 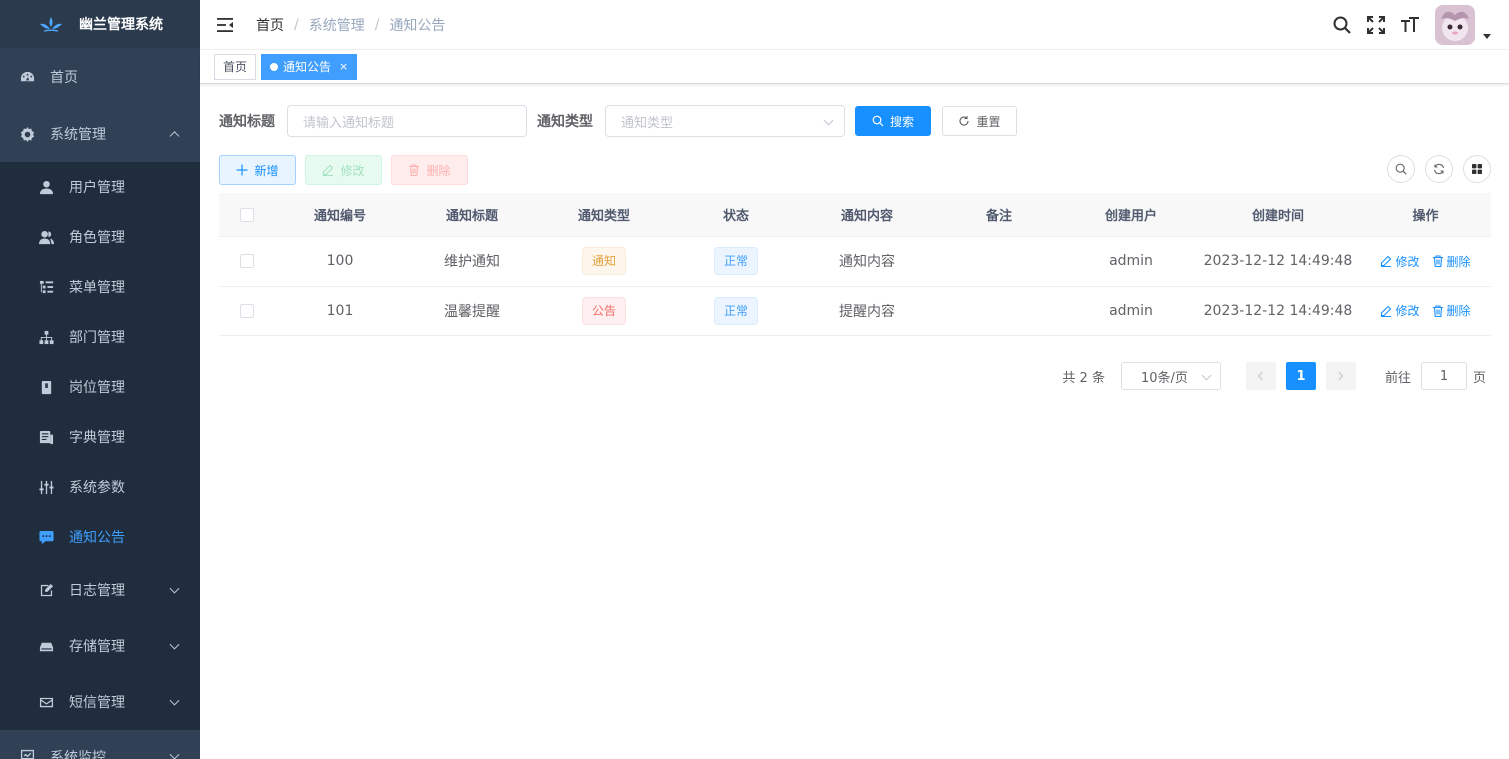 What do you see at coordinates (1410, 25) in the screenshot?
I see `font-size-icon` at bounding box center [1410, 25].